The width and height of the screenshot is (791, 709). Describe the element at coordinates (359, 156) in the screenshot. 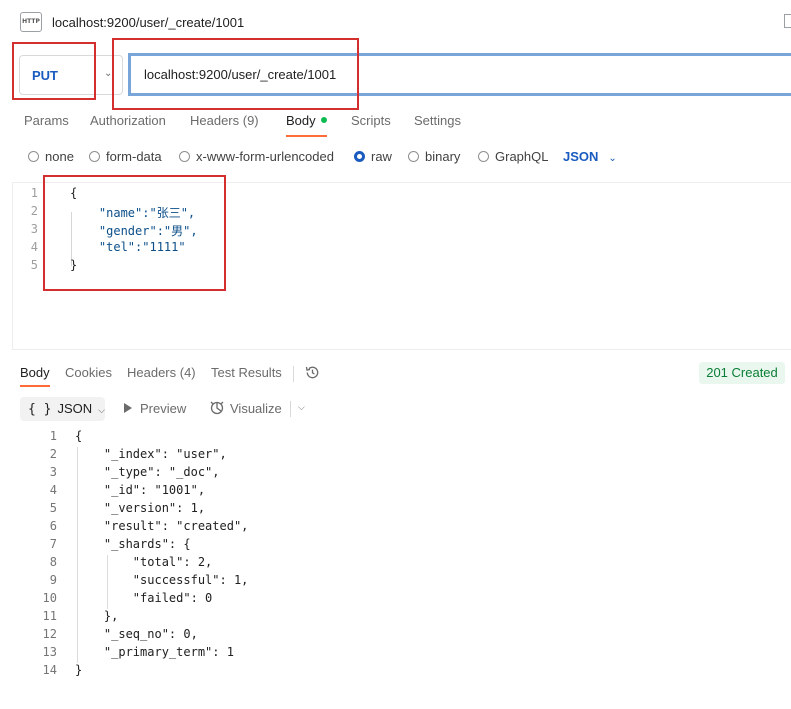

I see `radio-checked-icon` at that location.